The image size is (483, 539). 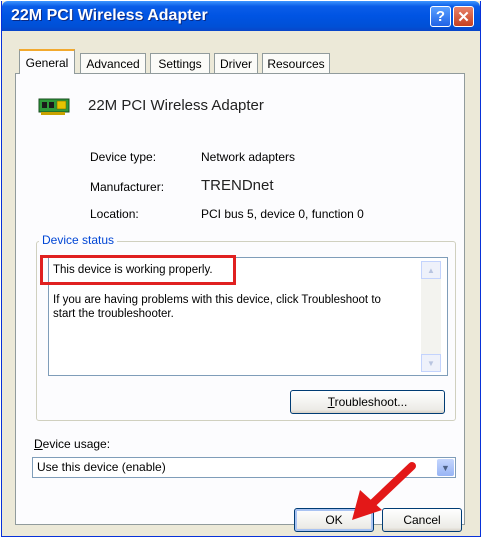 I want to click on dropdown-button: ▼, so click(x=445, y=467).